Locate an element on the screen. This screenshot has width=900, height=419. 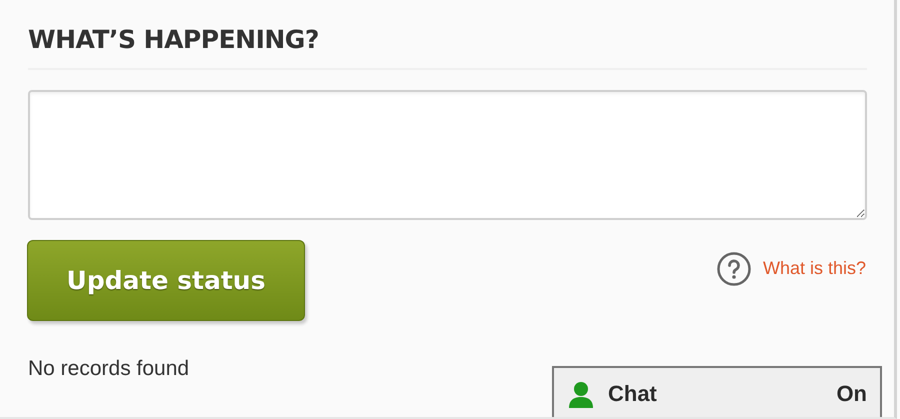
chat-label: Chat is located at coordinates (633, 394).